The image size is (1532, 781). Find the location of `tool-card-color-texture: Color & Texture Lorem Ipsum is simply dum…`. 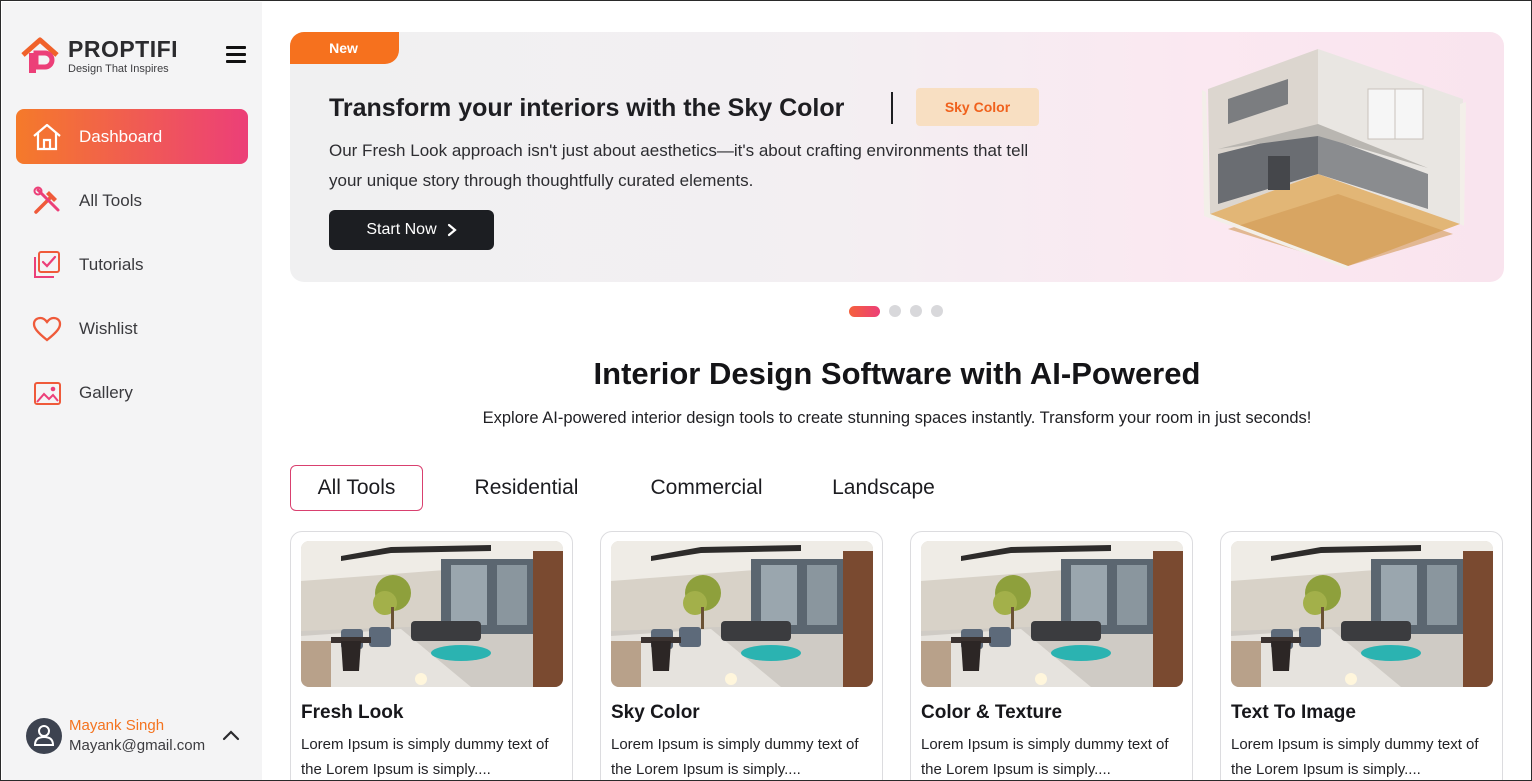

tool-card-color-texture: Color & Texture Lorem Ipsum is simply dum… is located at coordinates (1051, 655).